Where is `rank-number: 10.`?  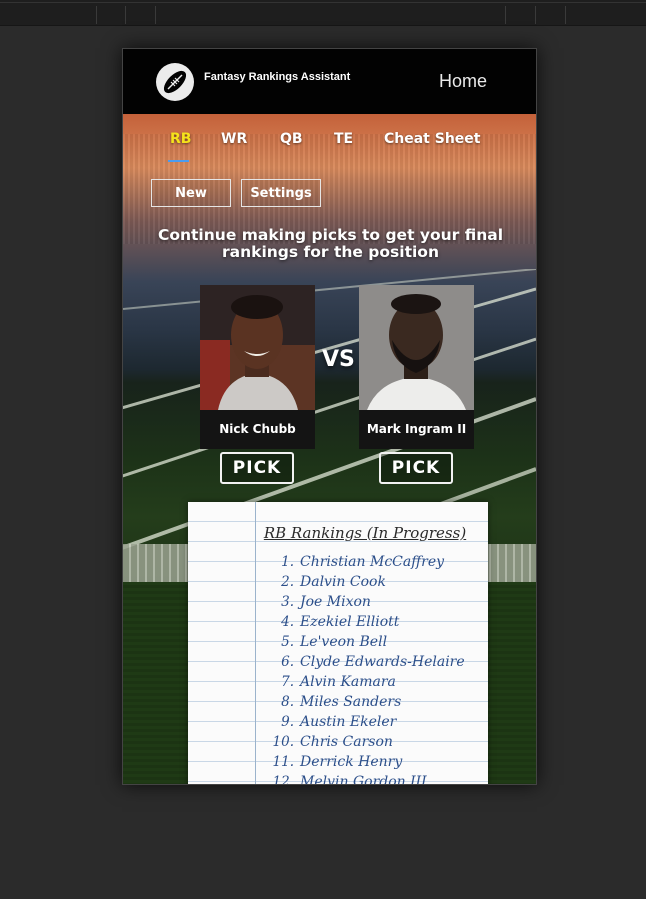
rank-number: 10. is located at coordinates (283, 742).